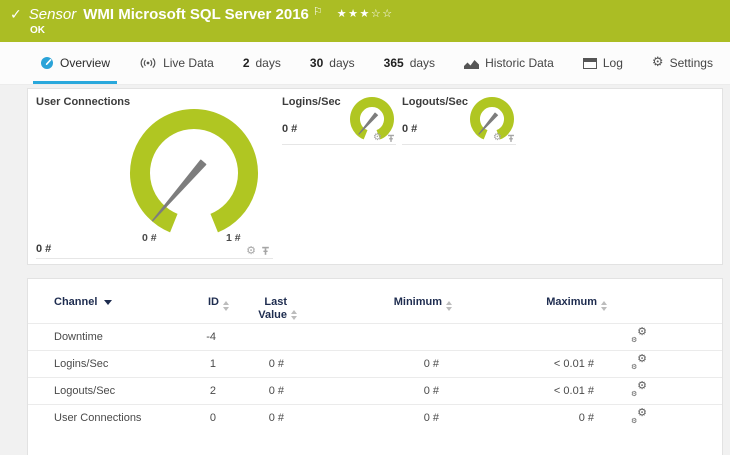 Image resolution: width=730 pixels, height=455 pixels. I want to click on tab-settings: ⚙ Settings, so click(682, 63).